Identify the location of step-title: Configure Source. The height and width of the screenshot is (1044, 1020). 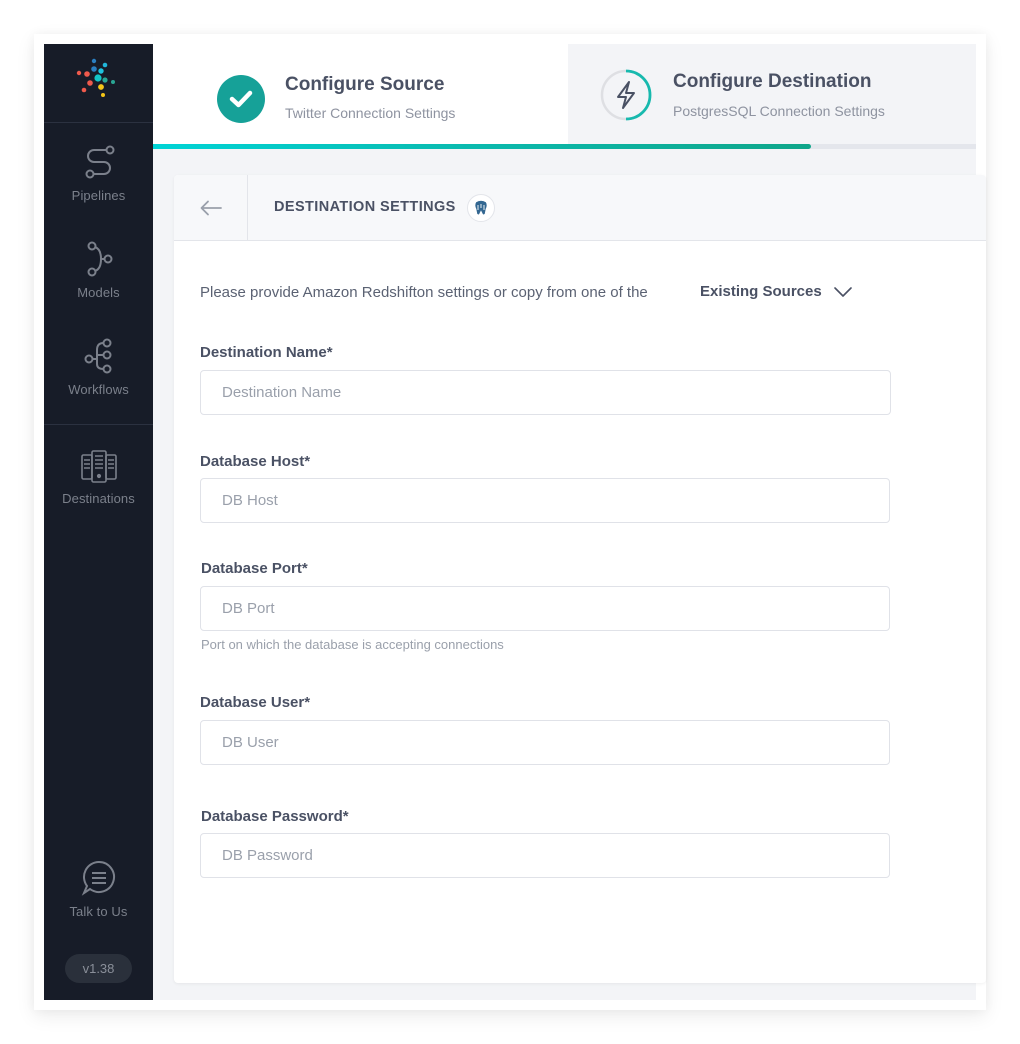
(365, 84).